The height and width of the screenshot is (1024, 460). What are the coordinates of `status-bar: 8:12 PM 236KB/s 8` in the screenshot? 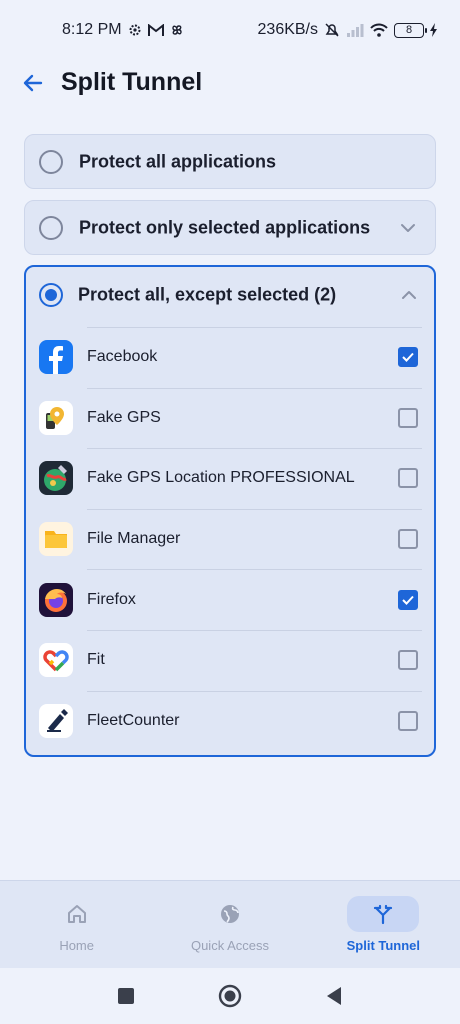 It's located at (230, 30).